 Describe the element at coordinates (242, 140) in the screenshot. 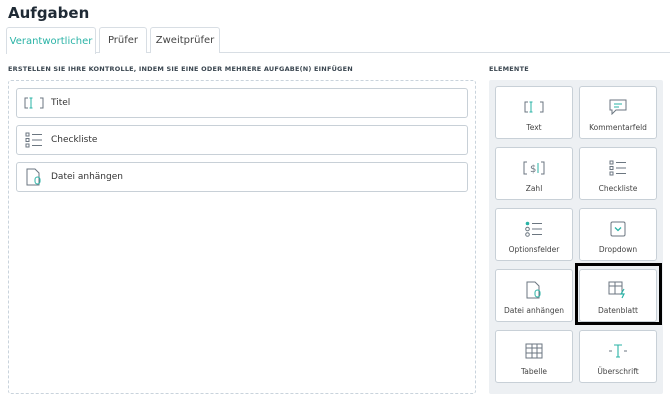

I see `task-row-checkliste: Checkliste` at that location.